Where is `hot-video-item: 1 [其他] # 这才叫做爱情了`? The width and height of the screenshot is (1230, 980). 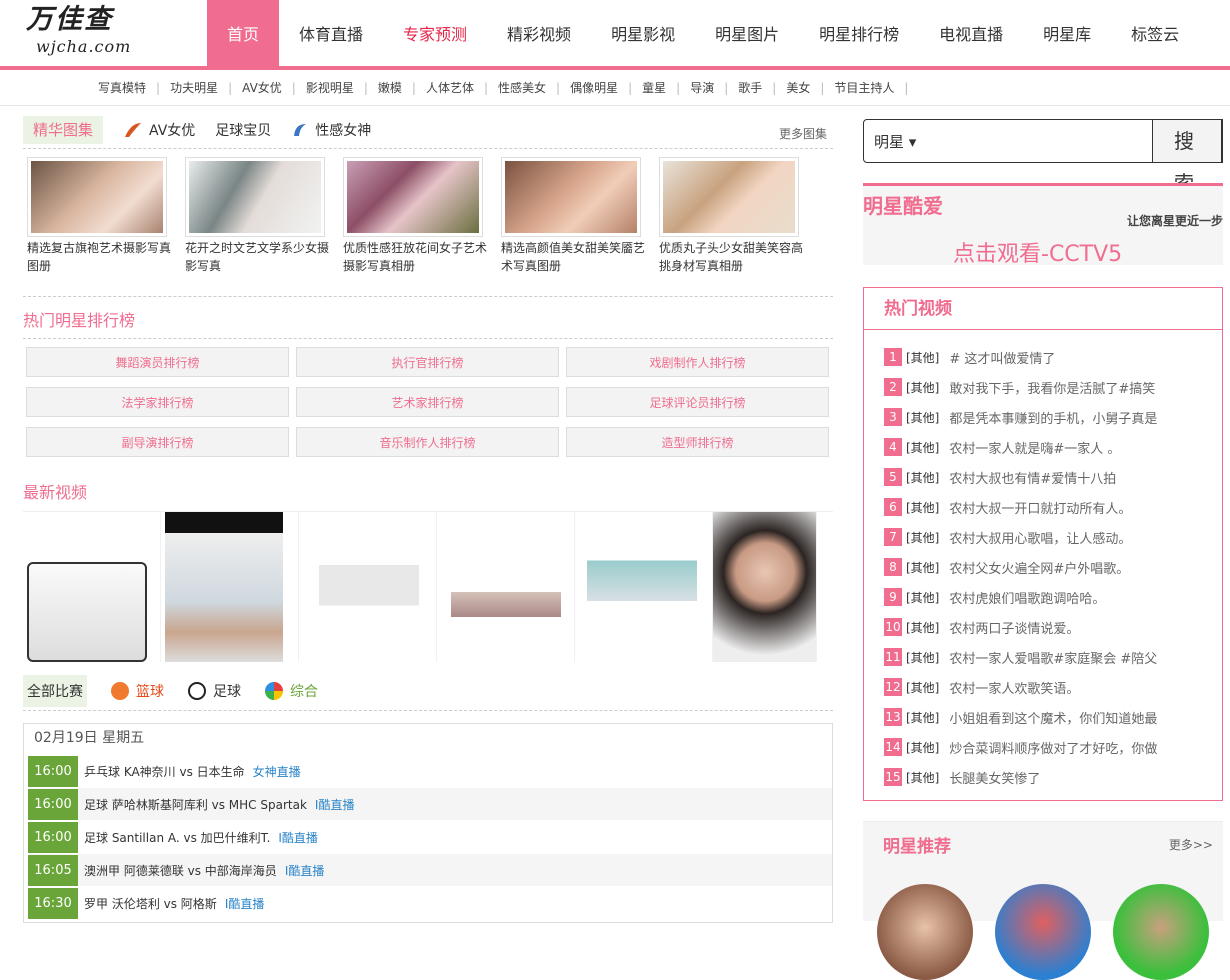 hot-video-item: 1 [其他] # 这才叫做爱情了 is located at coordinates (1053, 357).